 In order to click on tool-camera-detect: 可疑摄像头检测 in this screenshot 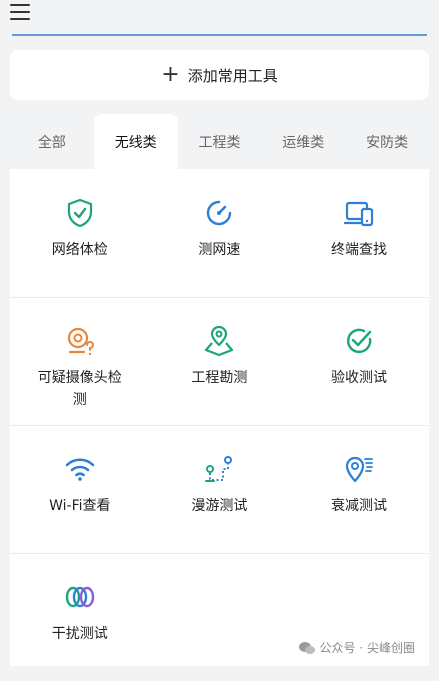, I will do `click(80, 361)`.